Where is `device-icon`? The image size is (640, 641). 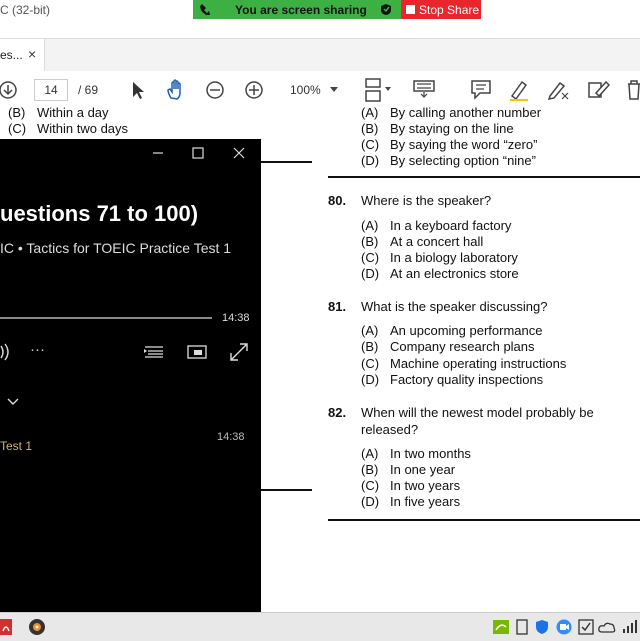 device-icon is located at coordinates (522, 627).